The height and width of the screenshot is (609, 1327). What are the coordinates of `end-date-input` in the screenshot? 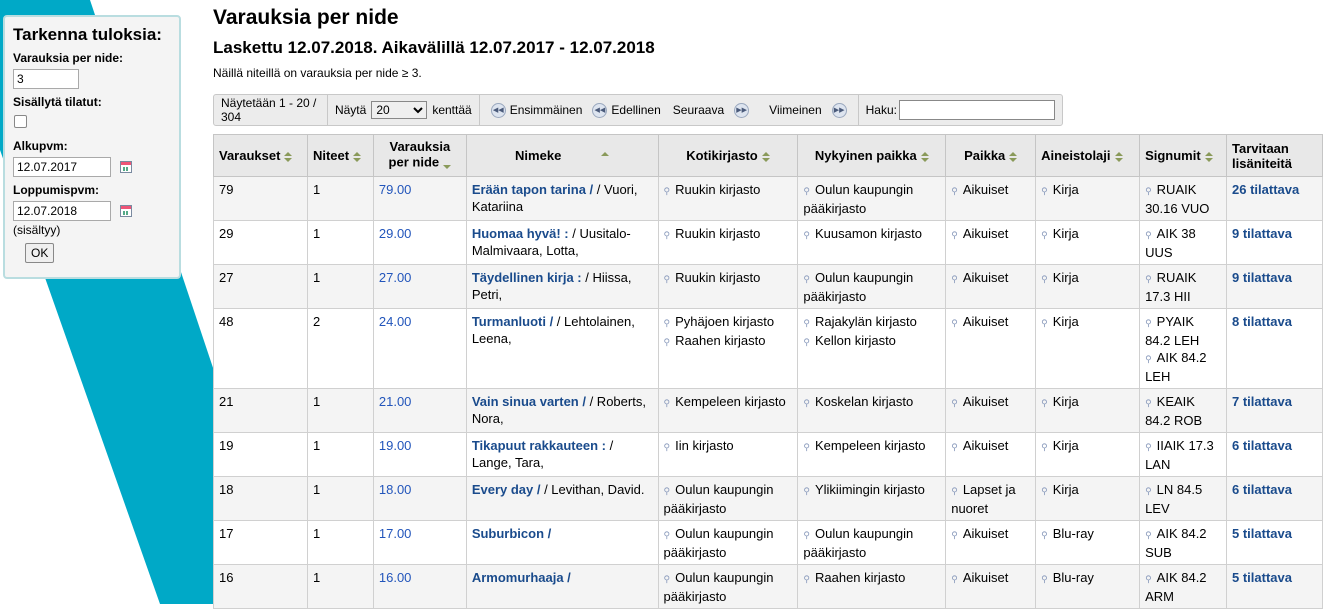 It's located at (62, 211).